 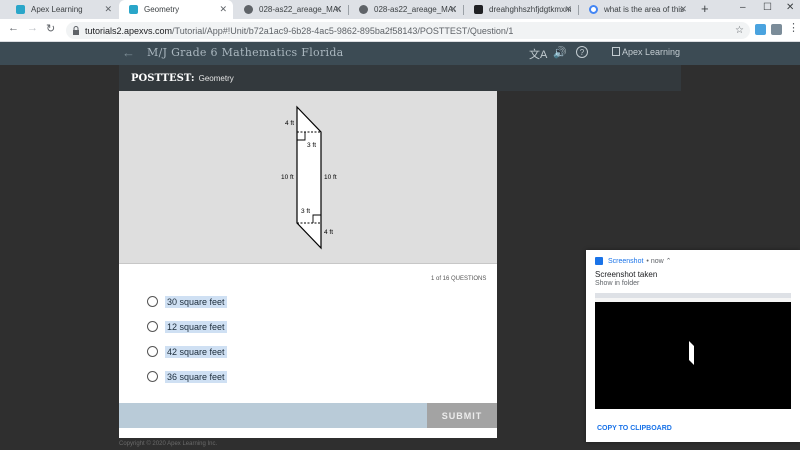 I want to click on url-host: tutorials2.apexvs.com, so click(x=129, y=30).